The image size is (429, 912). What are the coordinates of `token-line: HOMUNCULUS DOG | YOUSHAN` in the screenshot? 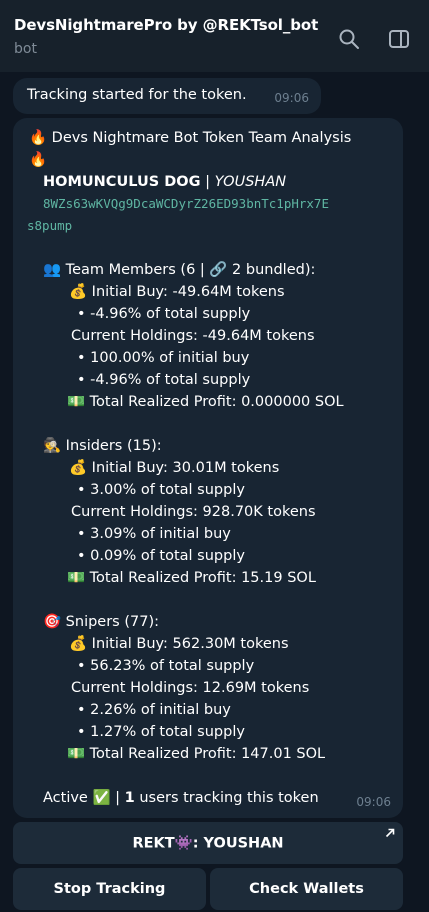 It's located at (164, 182).